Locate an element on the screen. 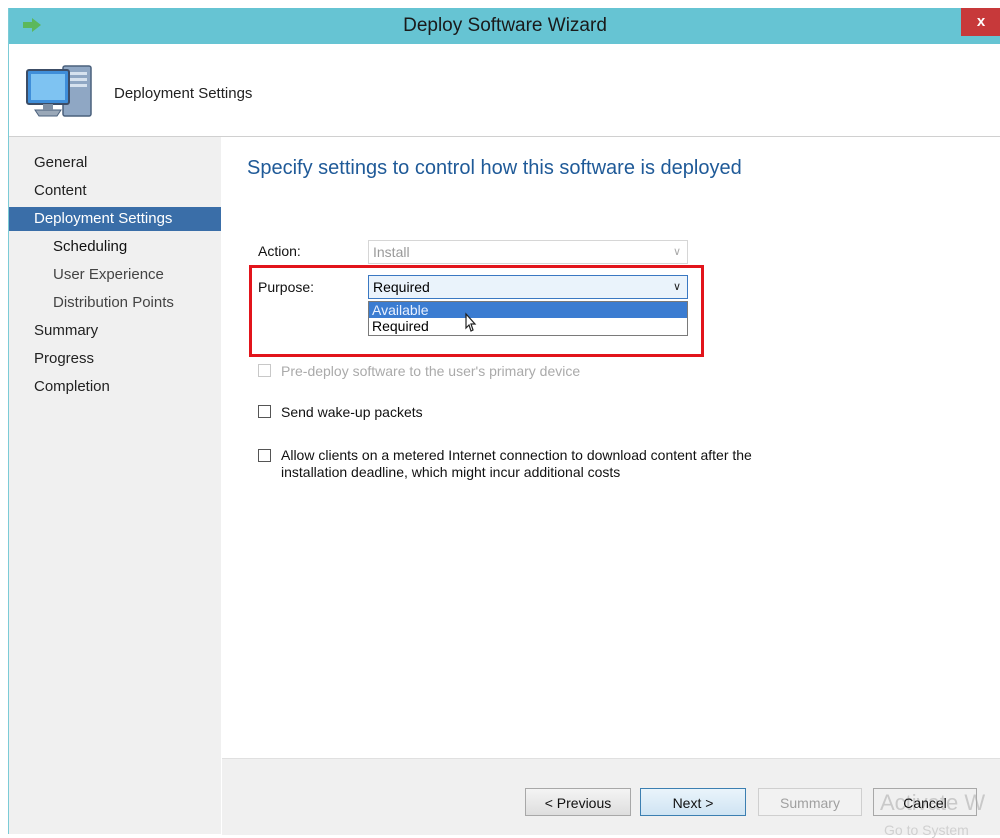 The image size is (1000, 838). highlight-annotation-box is located at coordinates (476, 311).